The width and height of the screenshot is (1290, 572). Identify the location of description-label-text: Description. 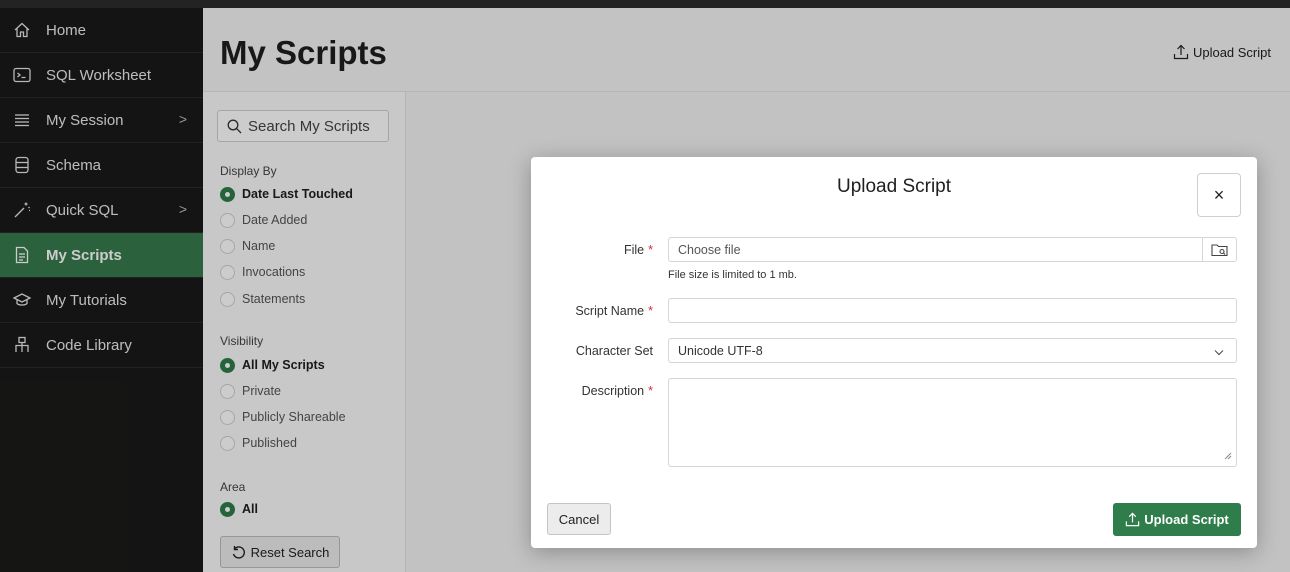
(613, 391).